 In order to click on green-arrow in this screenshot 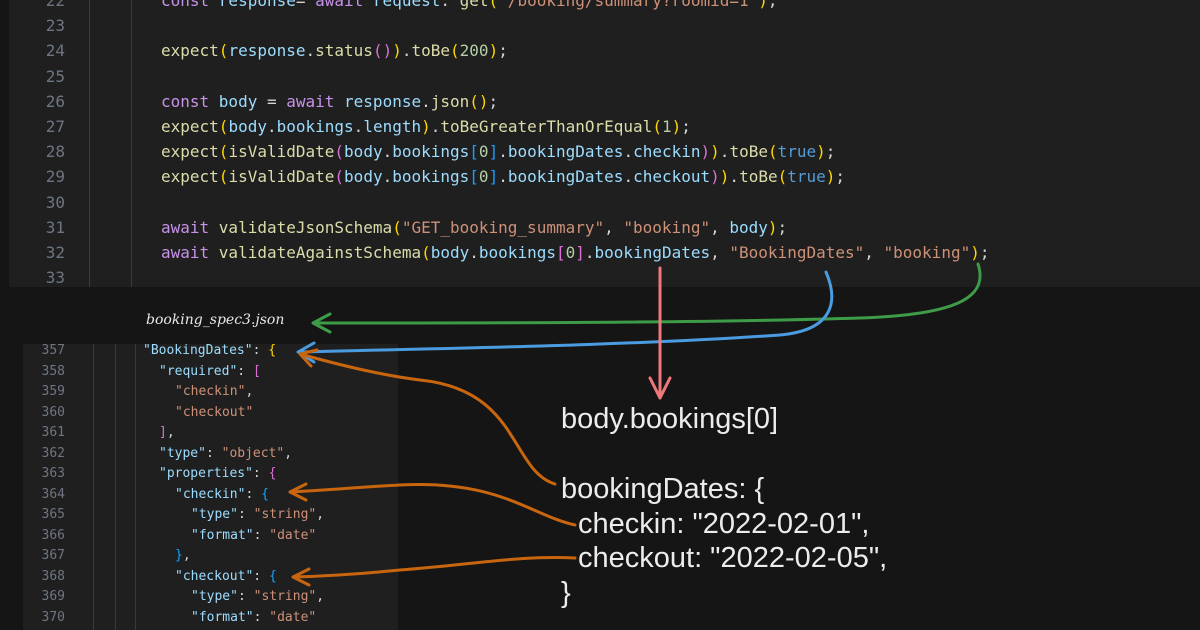, I will do `click(646, 298)`.